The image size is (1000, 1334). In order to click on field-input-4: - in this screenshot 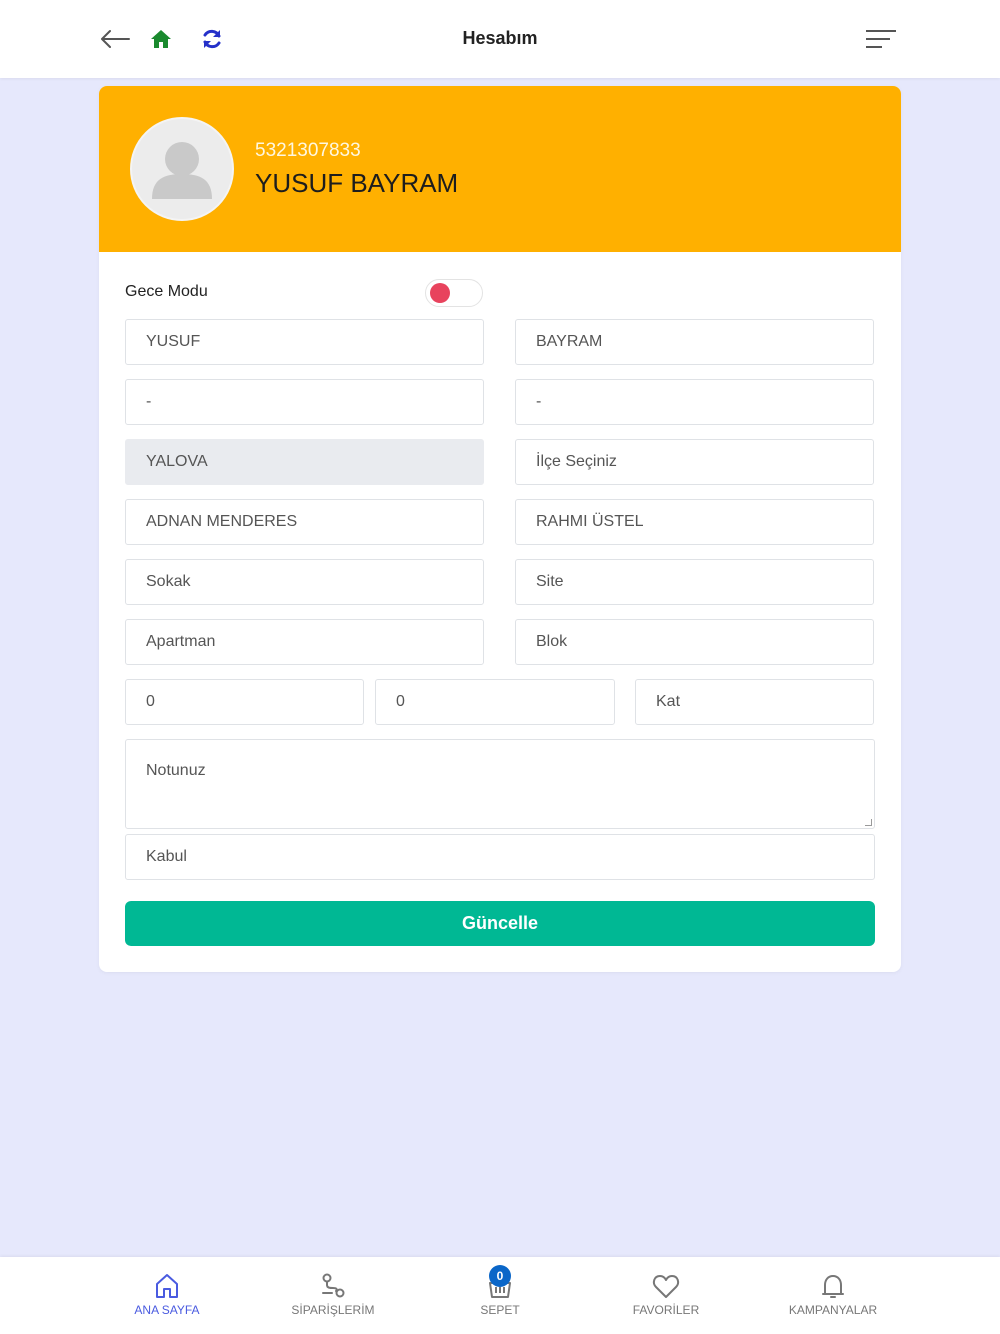, I will do `click(694, 402)`.